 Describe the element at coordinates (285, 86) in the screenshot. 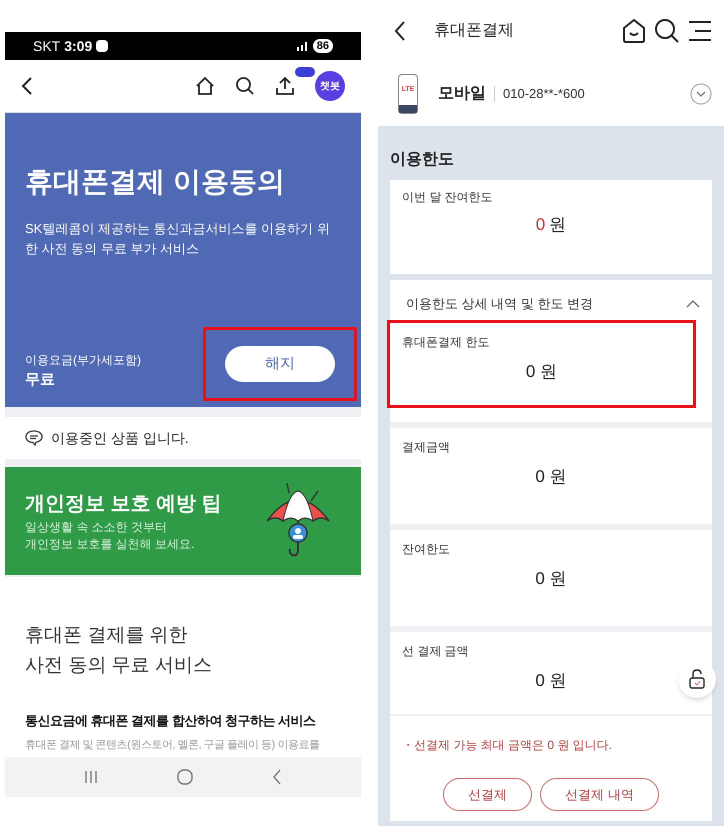

I see `share-icon` at that location.